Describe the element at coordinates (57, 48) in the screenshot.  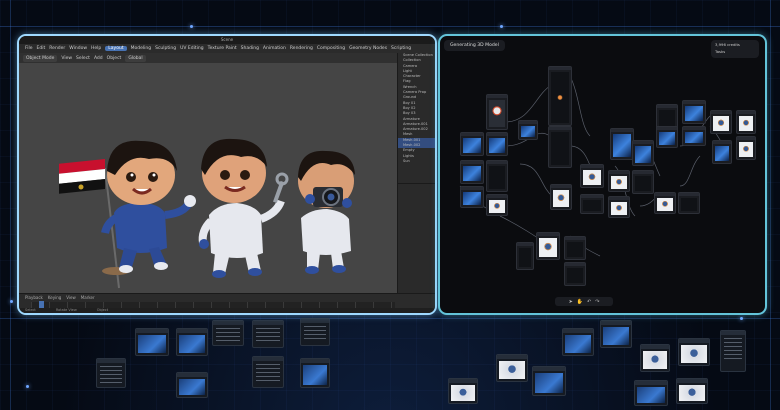
I see `menu-render: Render` at that location.